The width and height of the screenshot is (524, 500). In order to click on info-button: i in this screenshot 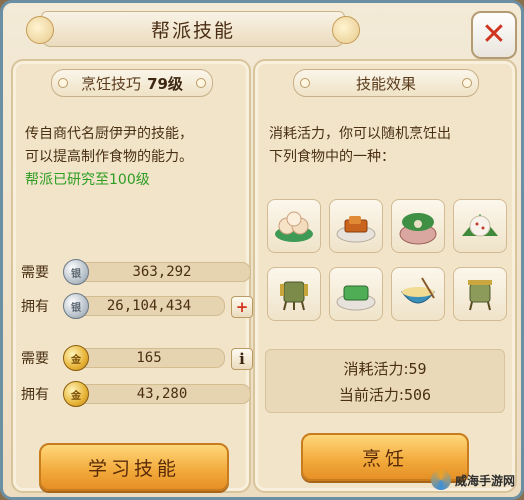, I will do `click(242, 359)`.